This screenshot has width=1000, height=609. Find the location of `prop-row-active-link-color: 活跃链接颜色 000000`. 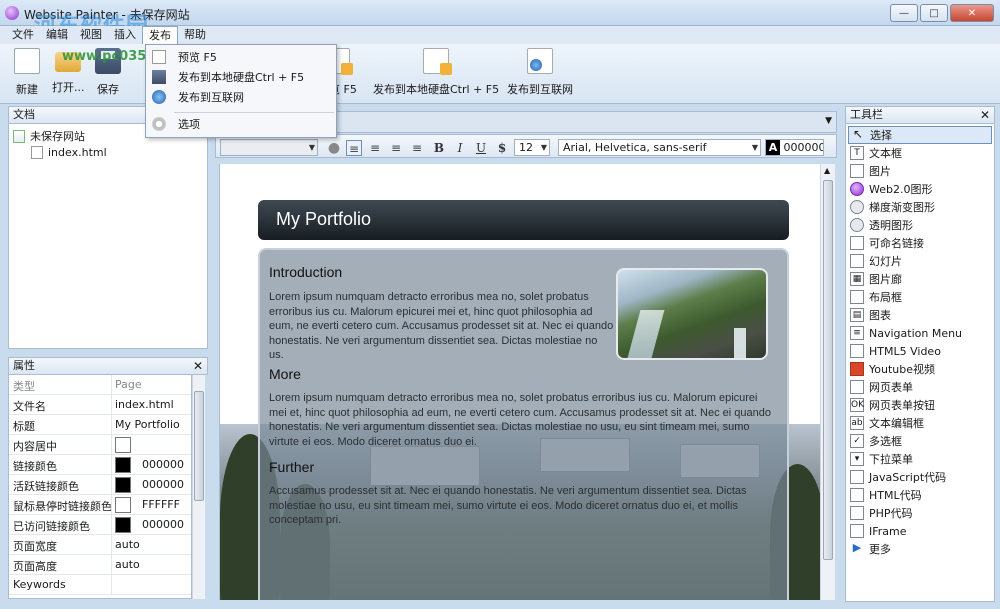

prop-row-active-link-color: 活跃链接颜色 000000 is located at coordinates (100, 485).